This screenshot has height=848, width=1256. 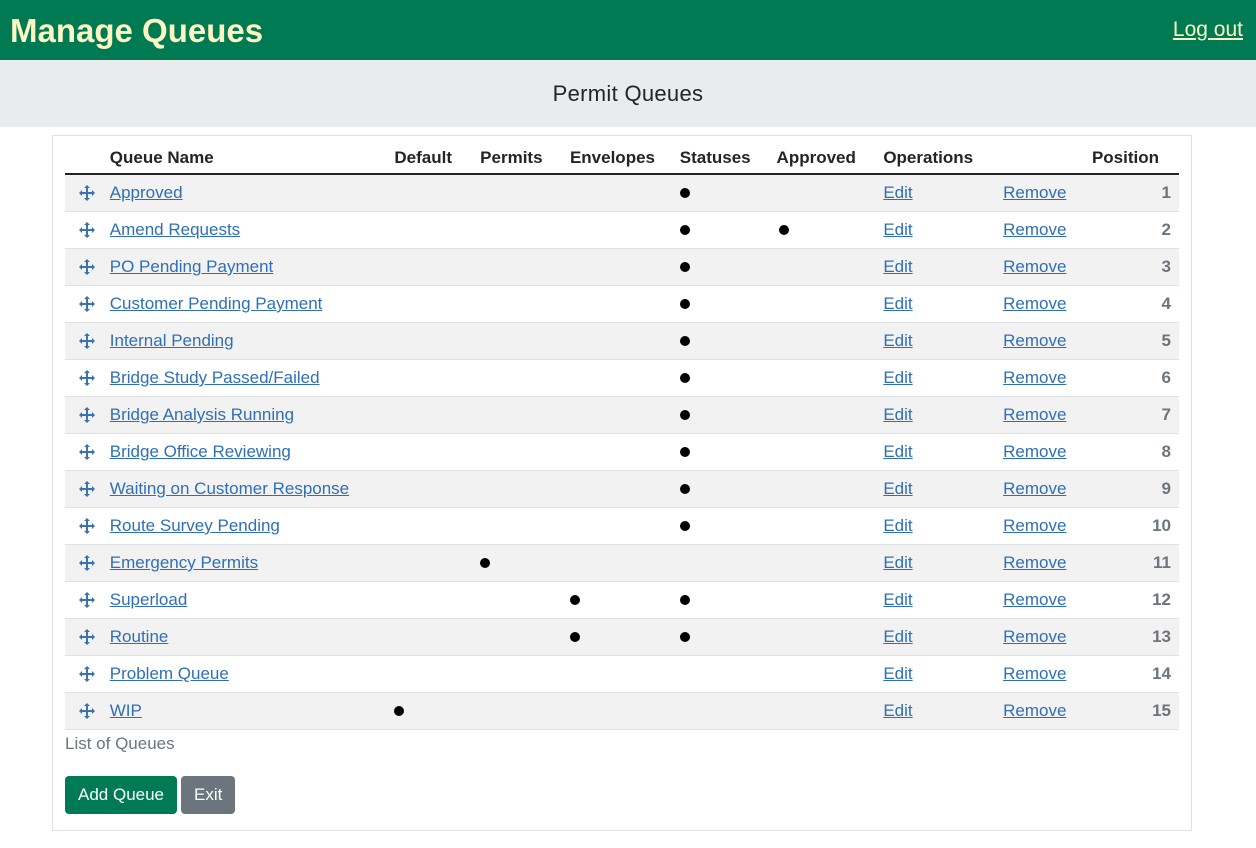 What do you see at coordinates (943, 158) in the screenshot?
I see `column-header-operations: Operations` at bounding box center [943, 158].